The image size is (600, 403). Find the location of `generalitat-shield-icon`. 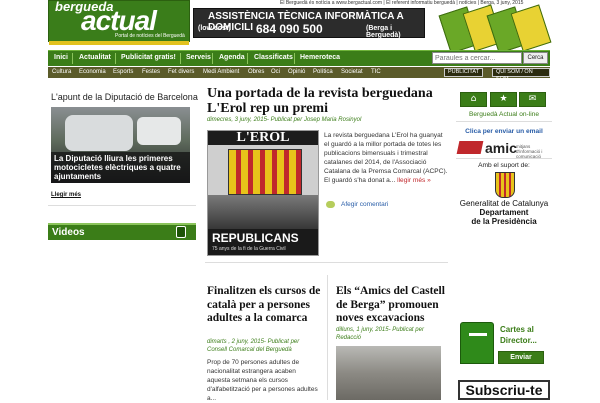

generalitat-shield-icon is located at coordinates (505, 185).